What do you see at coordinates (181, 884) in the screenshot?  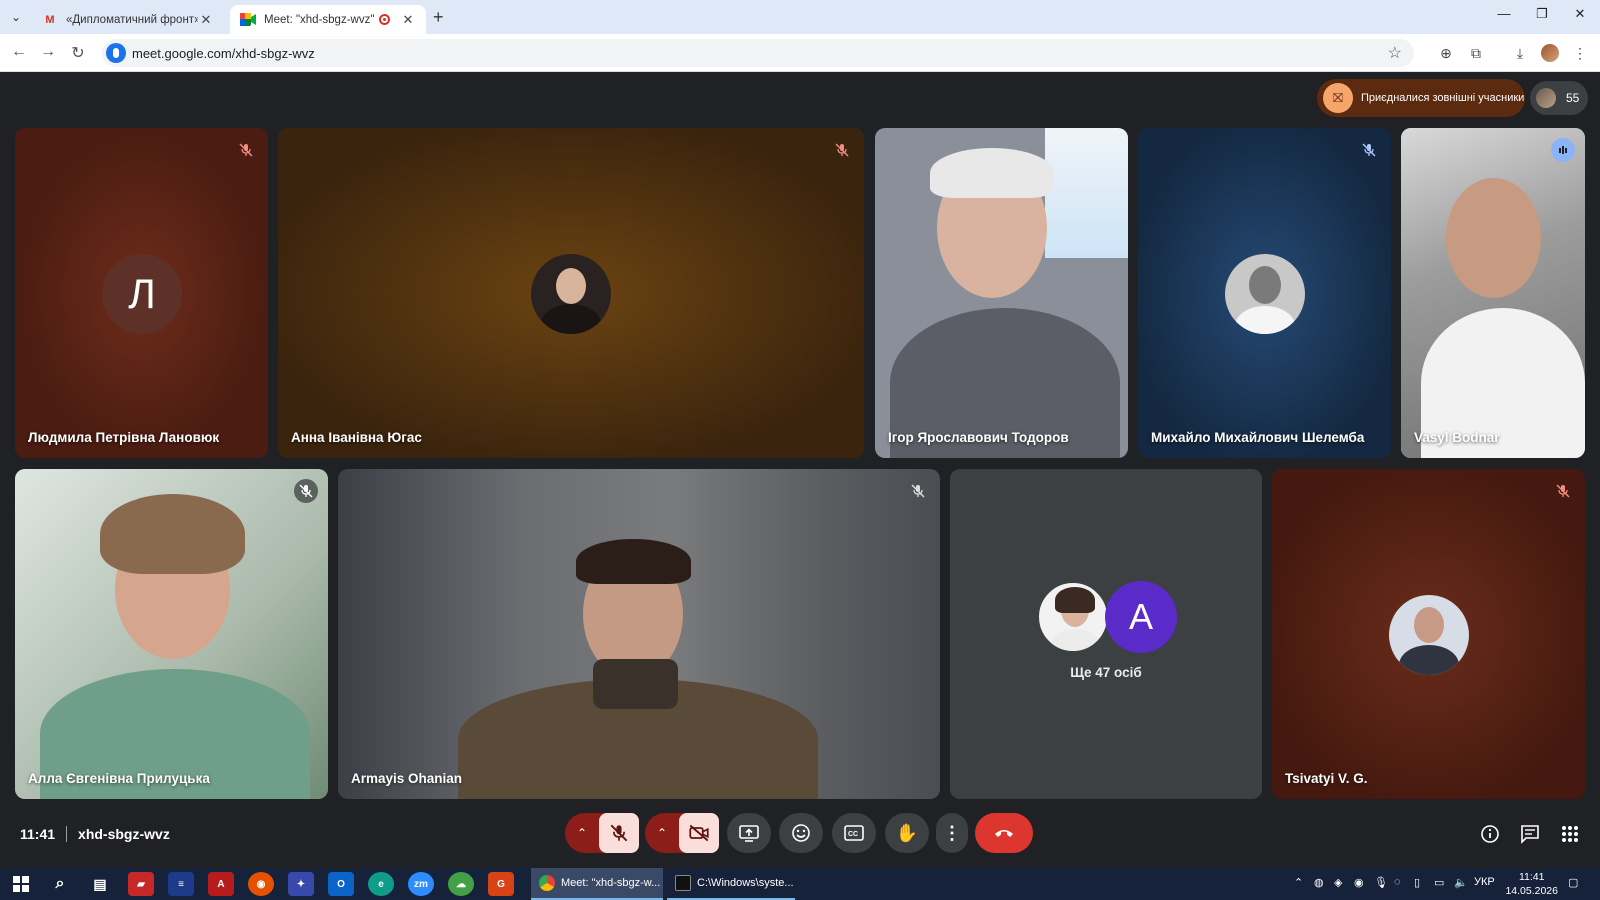 I see `document-app-icon: ≡` at bounding box center [181, 884].